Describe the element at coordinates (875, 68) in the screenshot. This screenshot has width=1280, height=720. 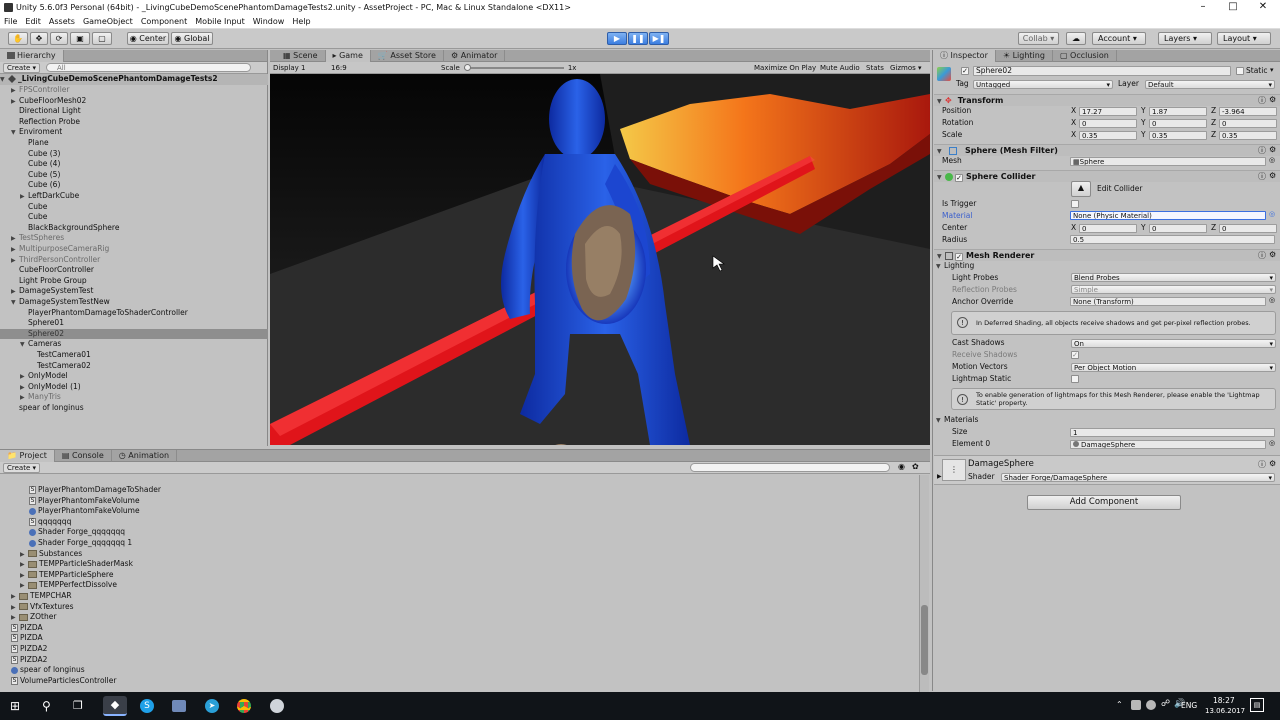
I see `toggle-stats: Stats` at that location.